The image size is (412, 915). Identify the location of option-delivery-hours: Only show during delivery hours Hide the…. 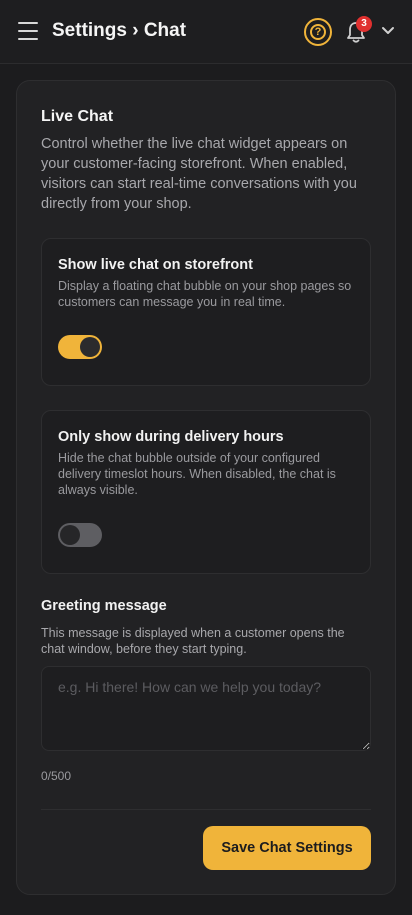
(206, 492).